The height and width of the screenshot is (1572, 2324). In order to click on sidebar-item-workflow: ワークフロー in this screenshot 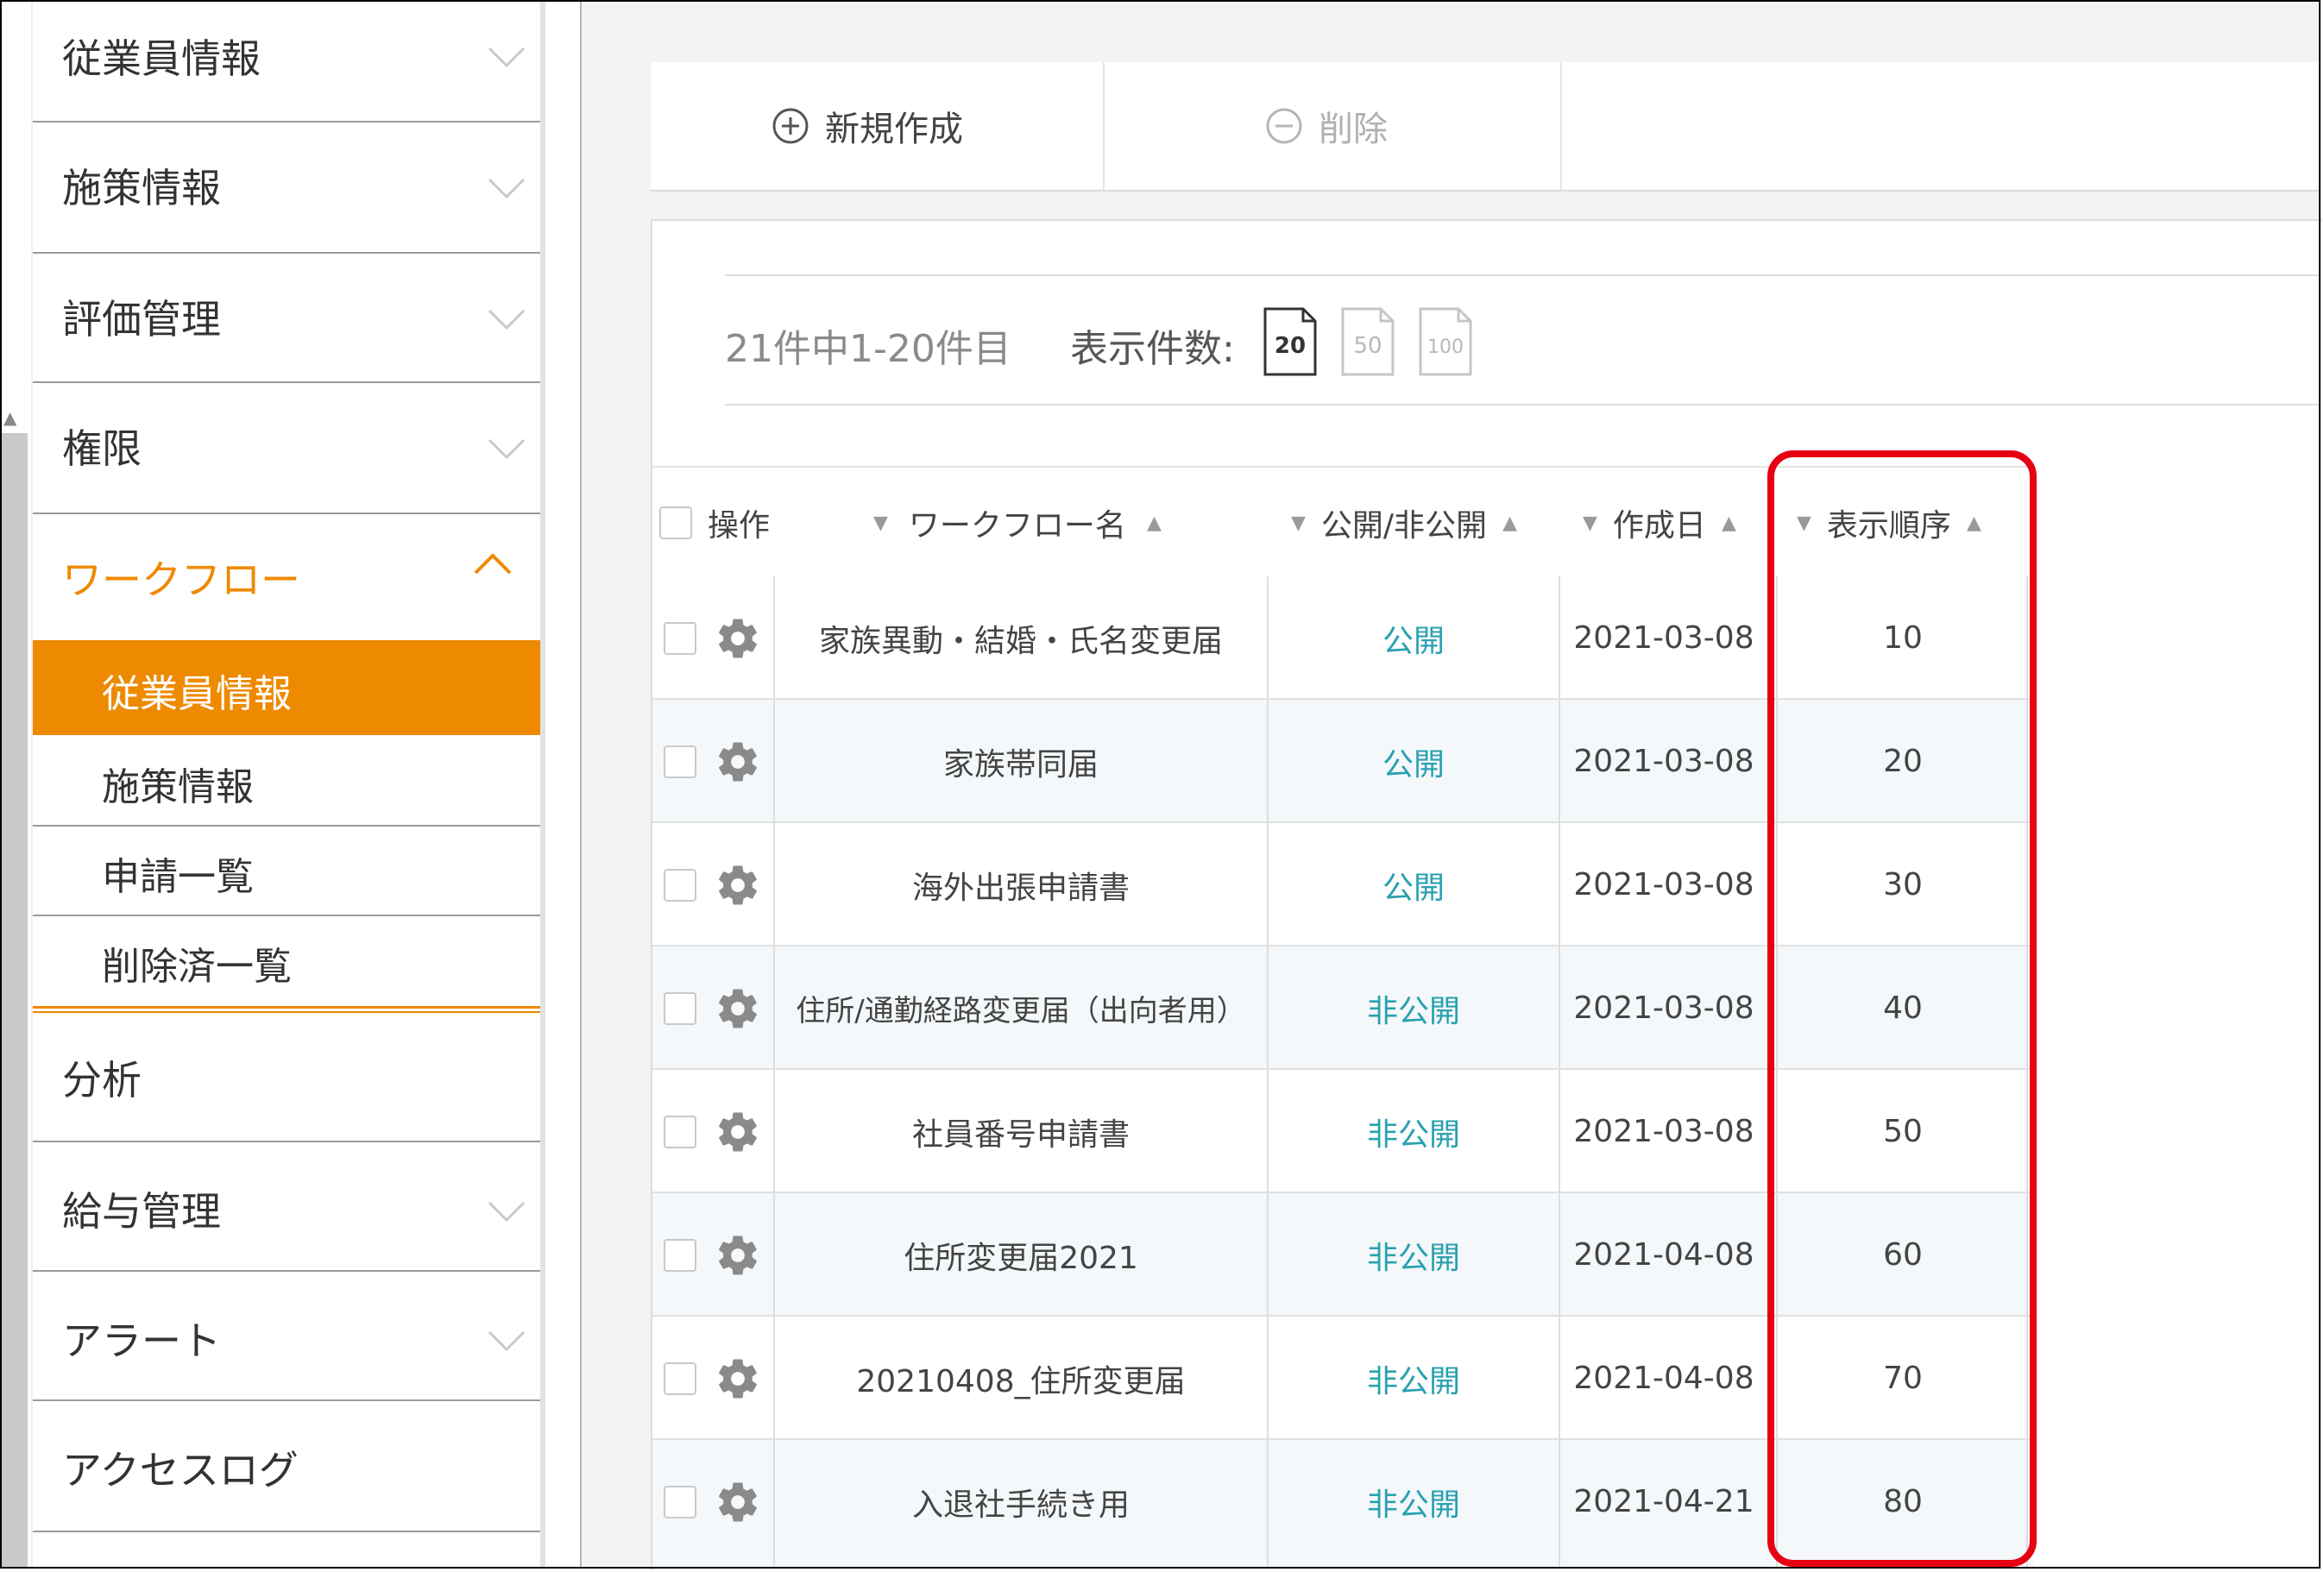, I will do `click(286, 577)`.